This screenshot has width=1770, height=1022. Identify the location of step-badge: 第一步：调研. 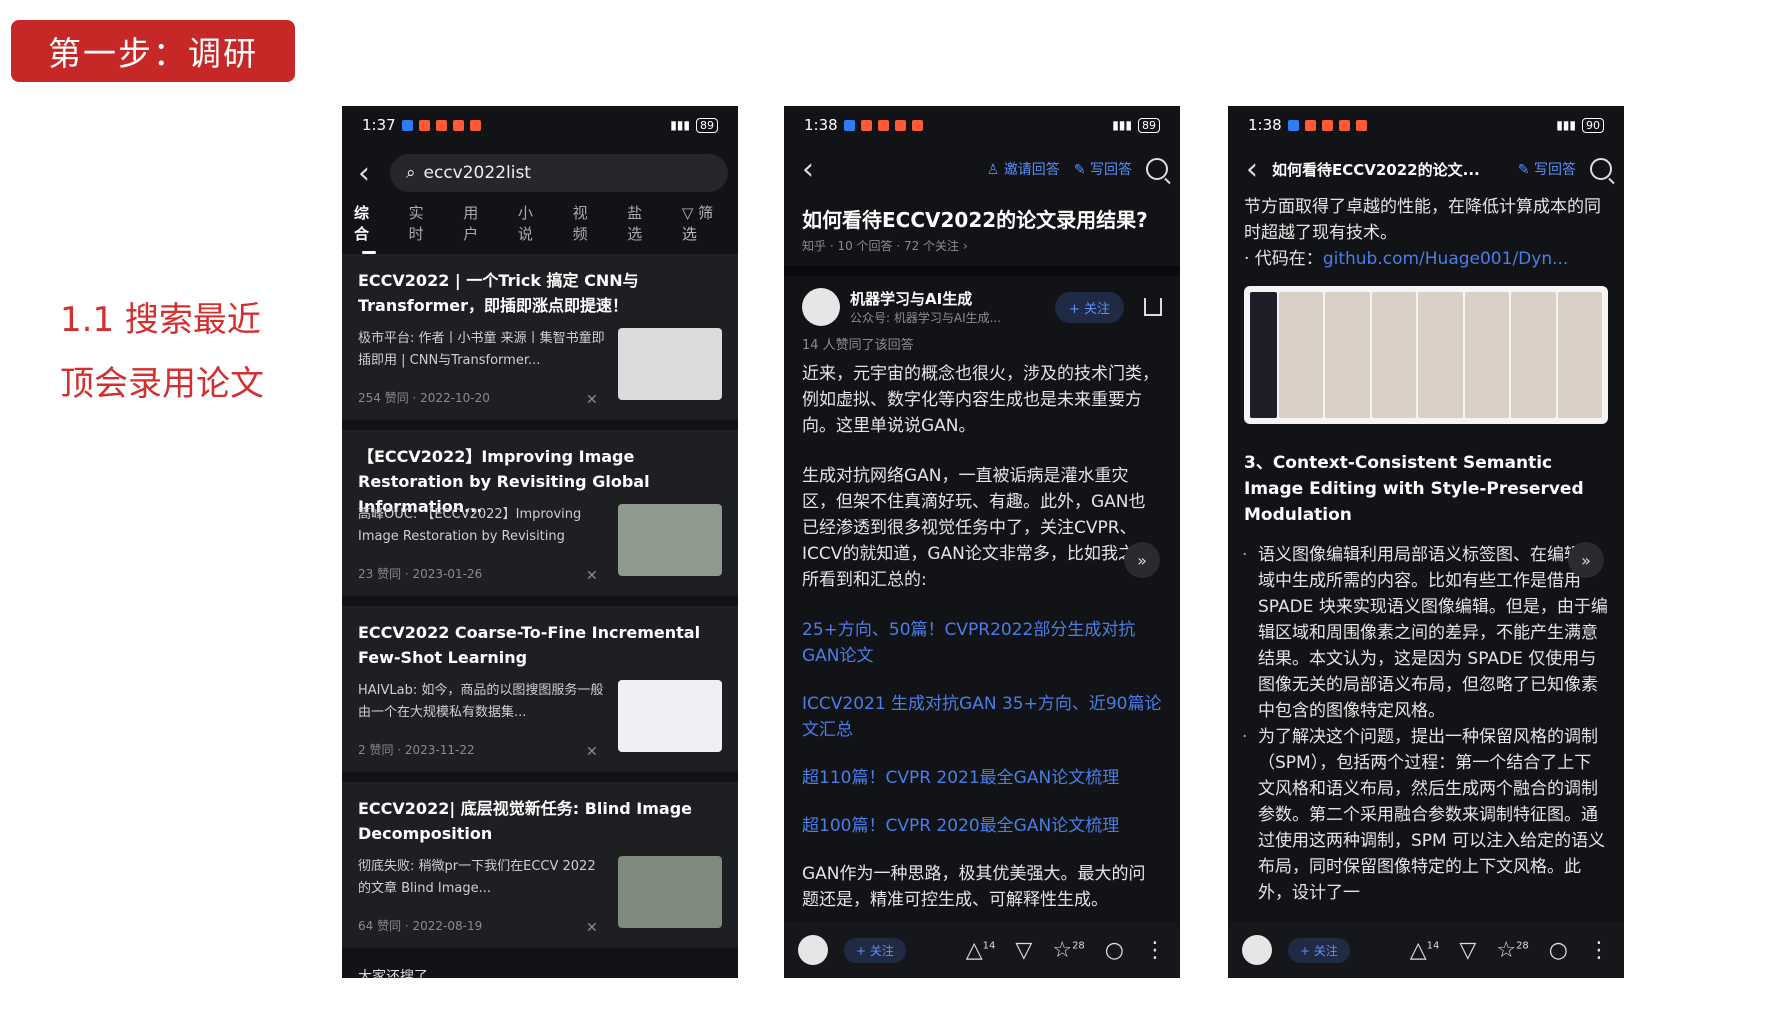
(153, 51).